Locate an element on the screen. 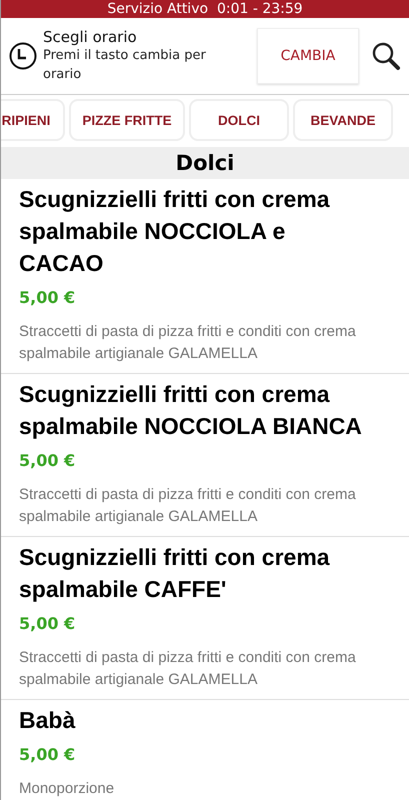  category-tab: RIPIENI is located at coordinates (33, 120).